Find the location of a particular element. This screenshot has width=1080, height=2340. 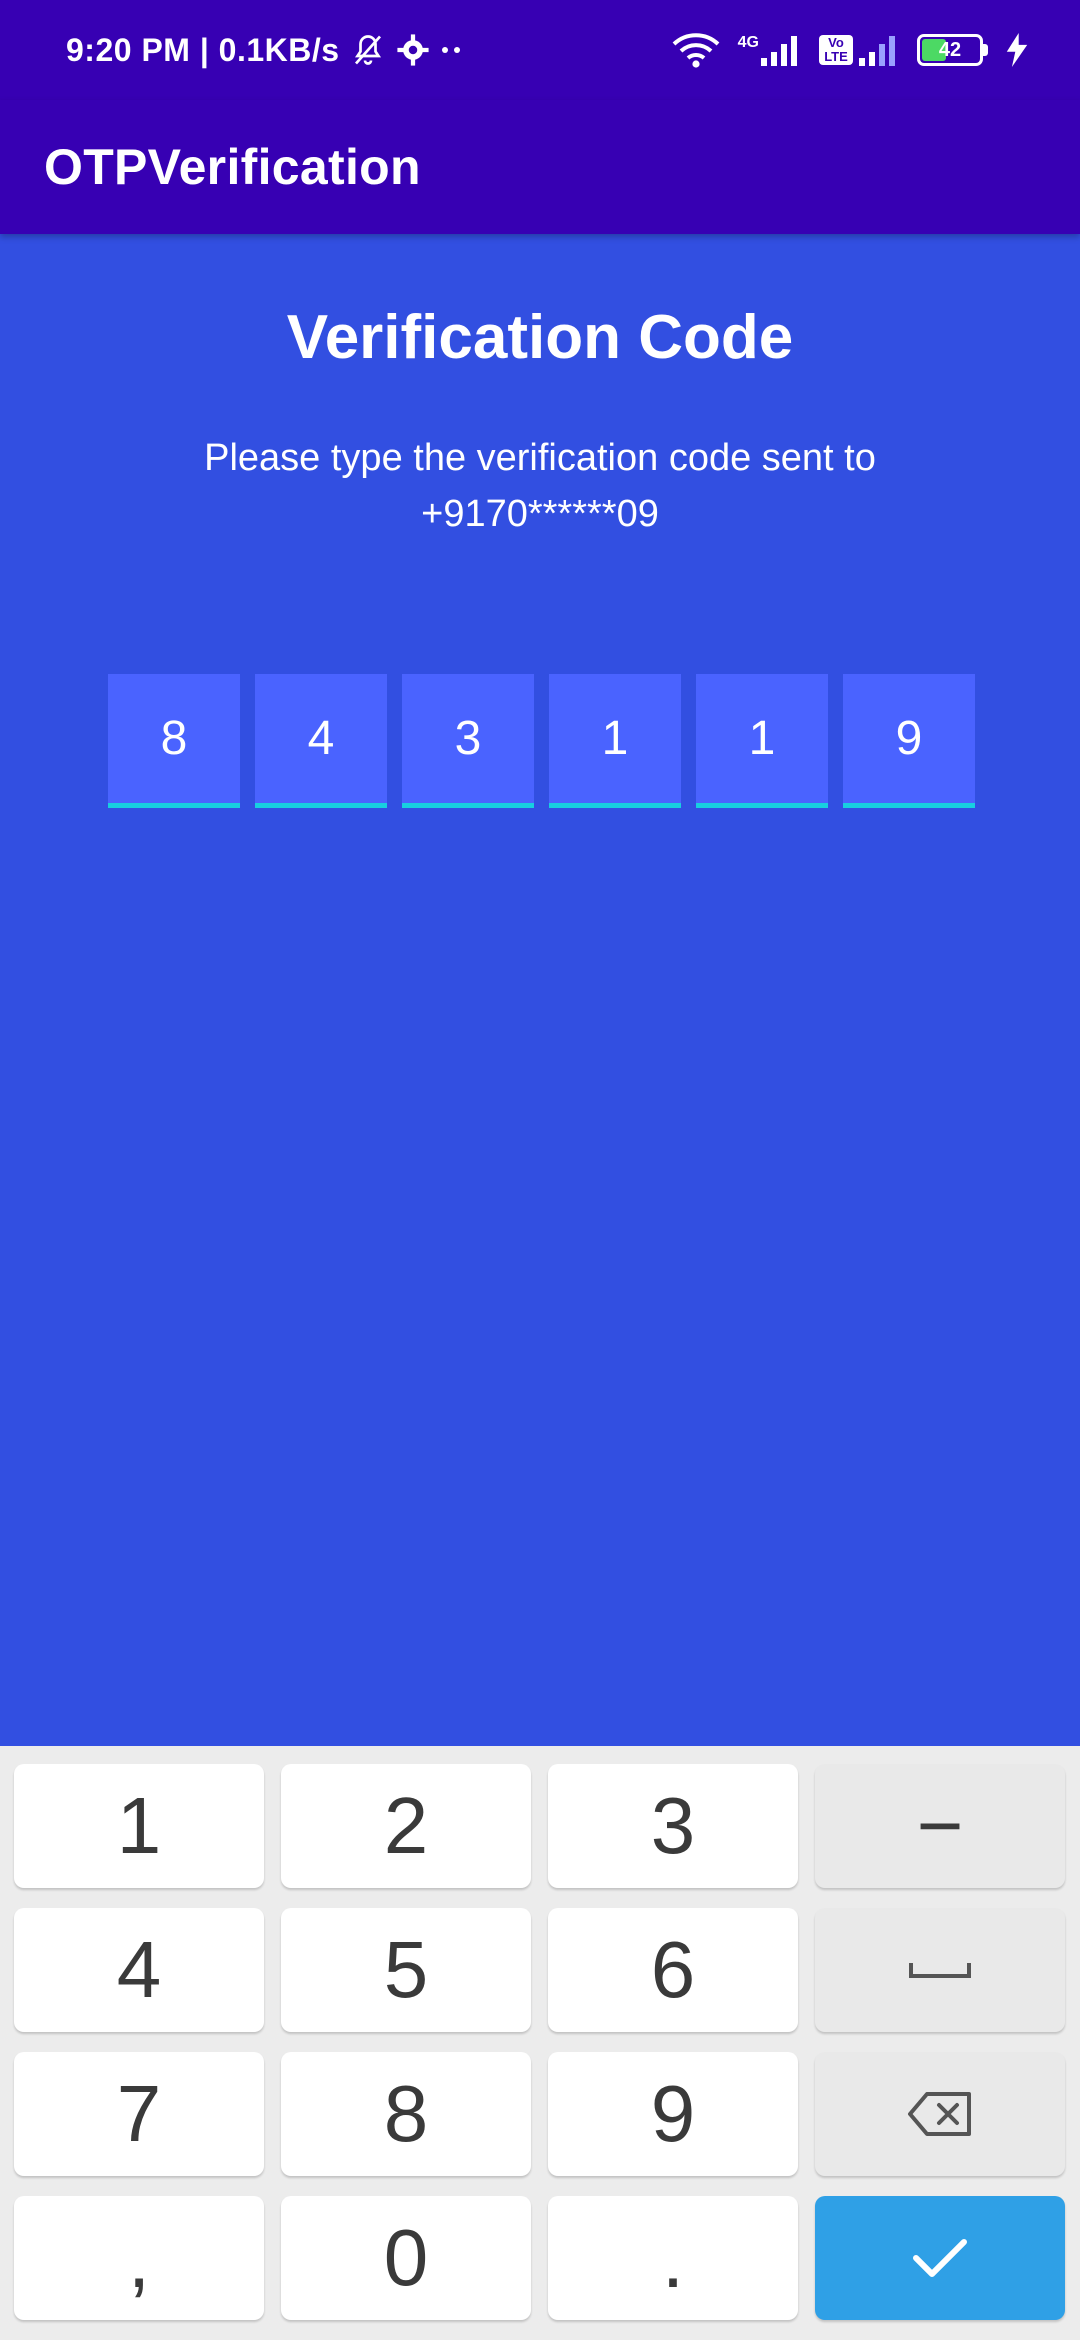

key-period: . is located at coordinates (673, 2258).